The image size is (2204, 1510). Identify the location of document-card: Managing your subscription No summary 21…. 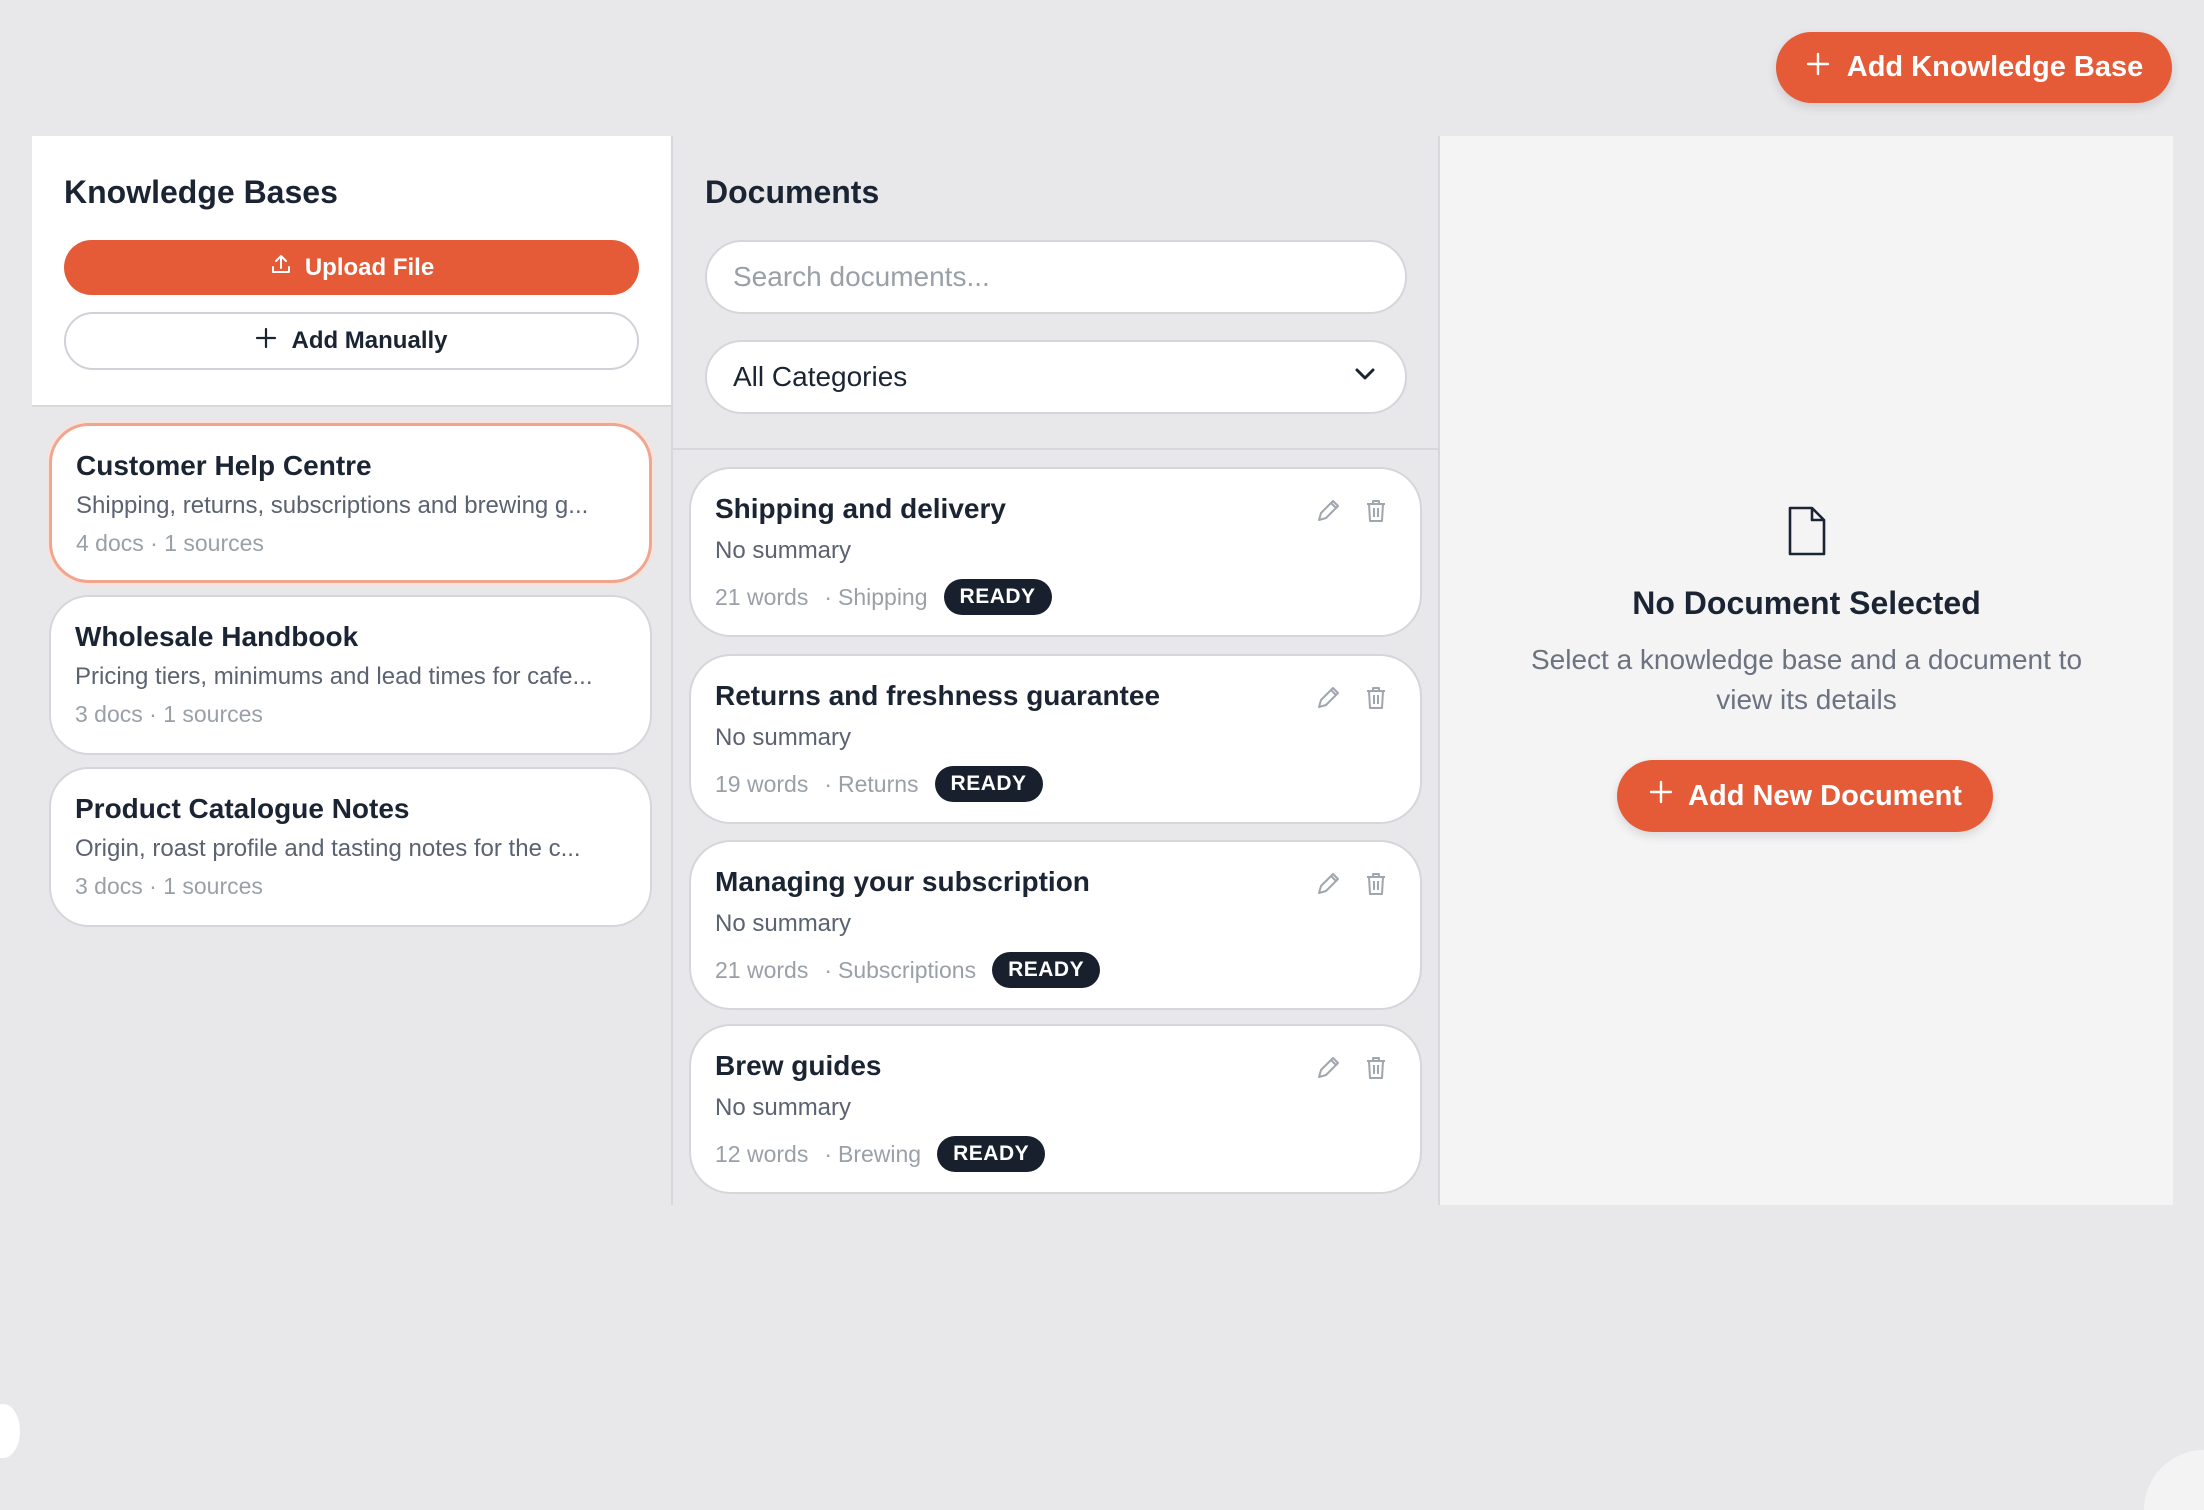
(1055, 925).